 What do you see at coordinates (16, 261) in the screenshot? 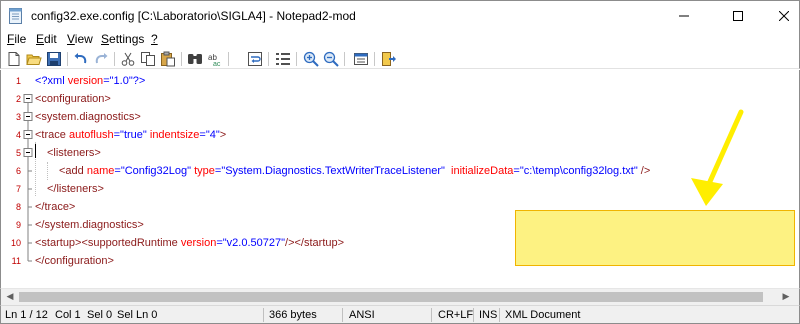
I see `line-number: 11` at bounding box center [16, 261].